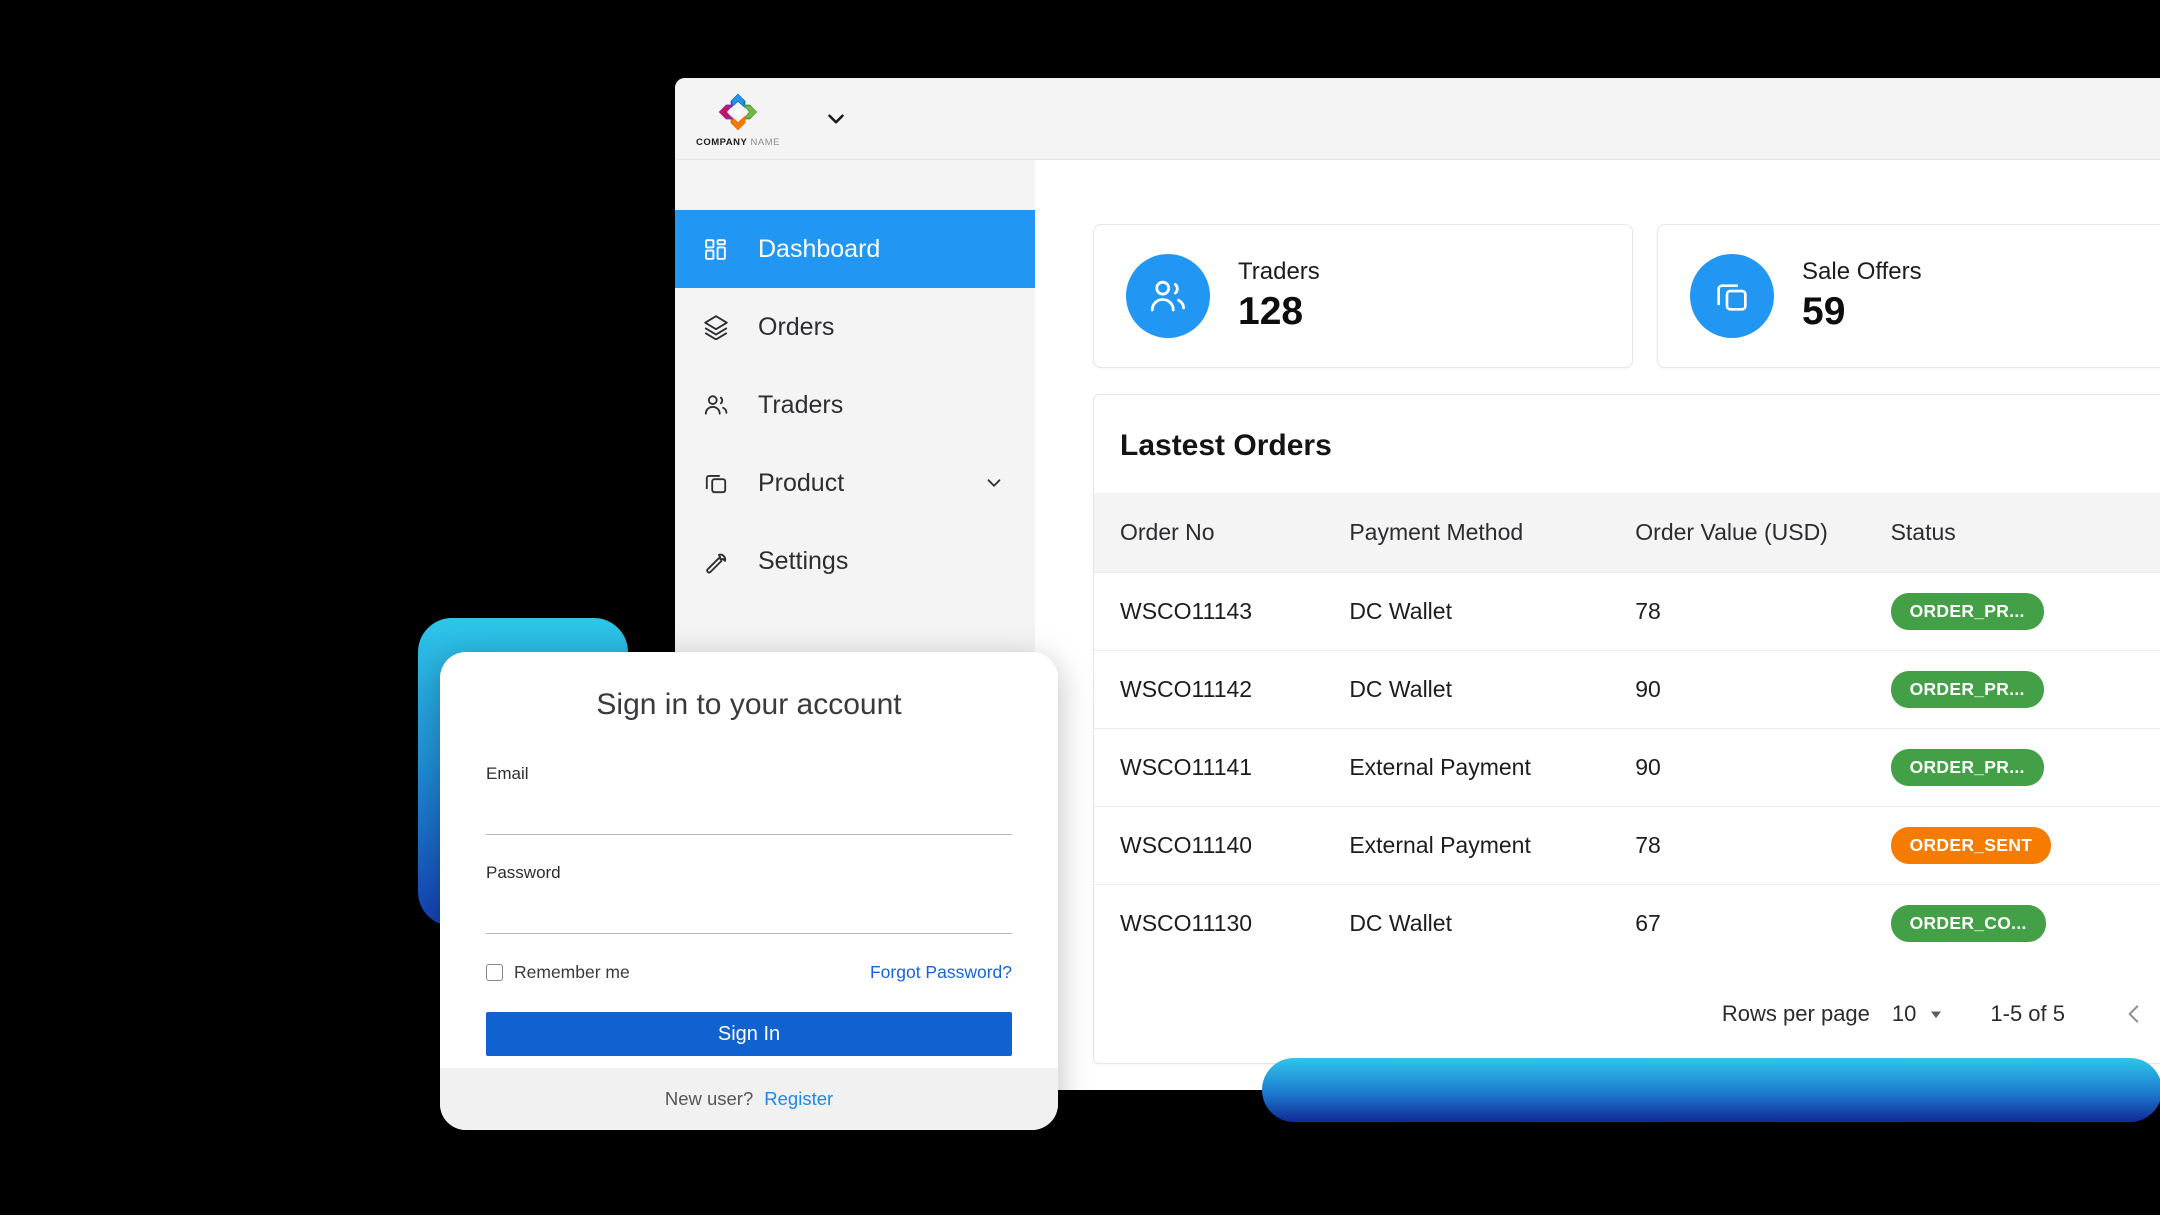 This screenshot has height=1215, width=2160. I want to click on column-header-payment-method: Payment Method, so click(1492, 533).